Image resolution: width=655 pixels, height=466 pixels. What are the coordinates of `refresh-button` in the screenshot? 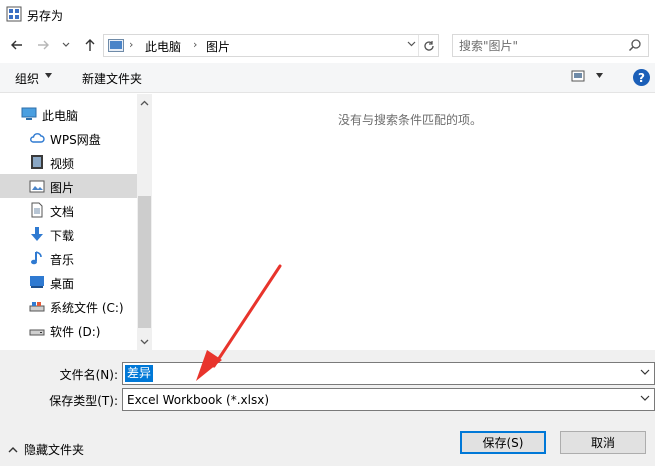 It's located at (428, 45).